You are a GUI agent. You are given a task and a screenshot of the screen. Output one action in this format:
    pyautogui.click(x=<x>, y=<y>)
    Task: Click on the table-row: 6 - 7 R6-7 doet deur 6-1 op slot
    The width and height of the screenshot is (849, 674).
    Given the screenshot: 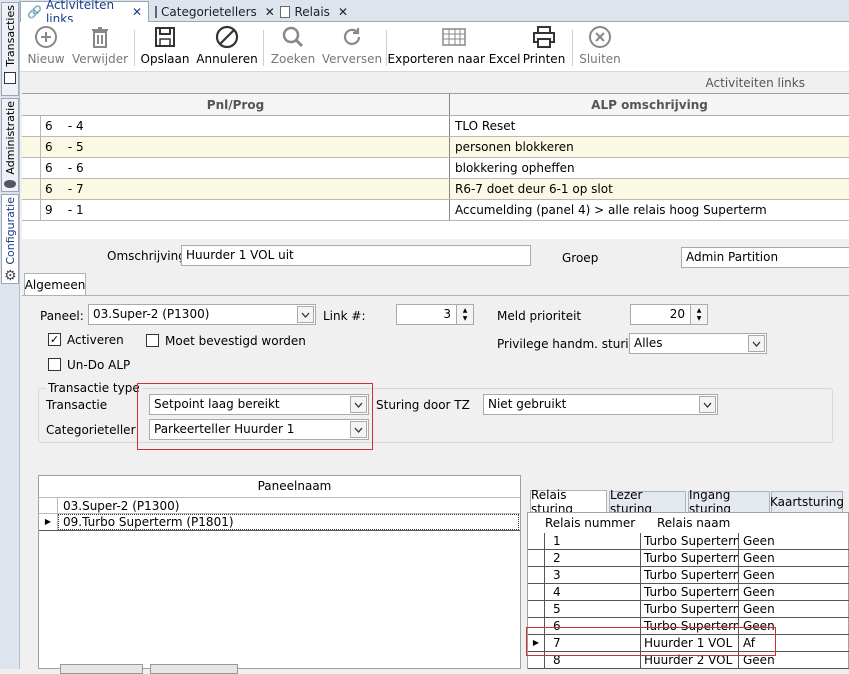 What is the action you would take?
    pyautogui.click(x=435, y=189)
    